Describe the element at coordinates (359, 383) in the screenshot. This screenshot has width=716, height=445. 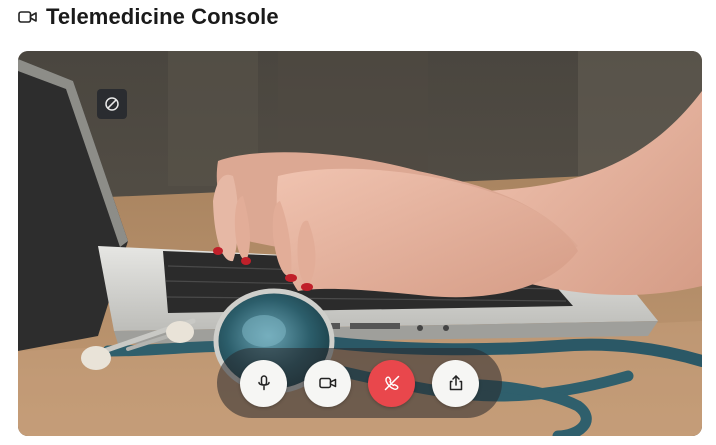
I see `call-controls` at that location.